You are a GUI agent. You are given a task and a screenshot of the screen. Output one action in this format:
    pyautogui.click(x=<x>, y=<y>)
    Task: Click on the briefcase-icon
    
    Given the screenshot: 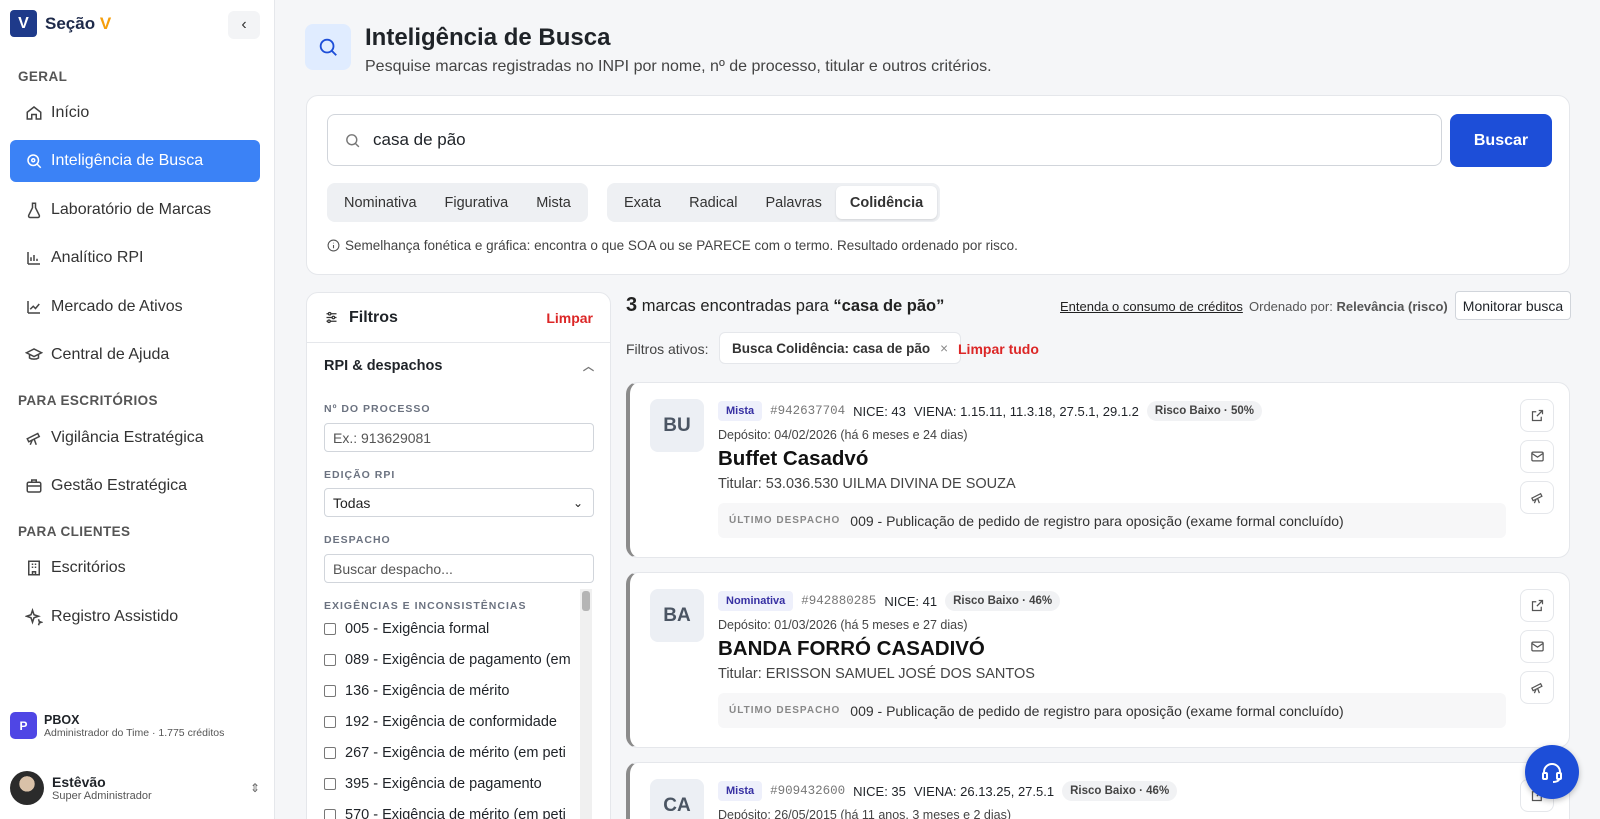 What is the action you would take?
    pyautogui.click(x=34, y=486)
    